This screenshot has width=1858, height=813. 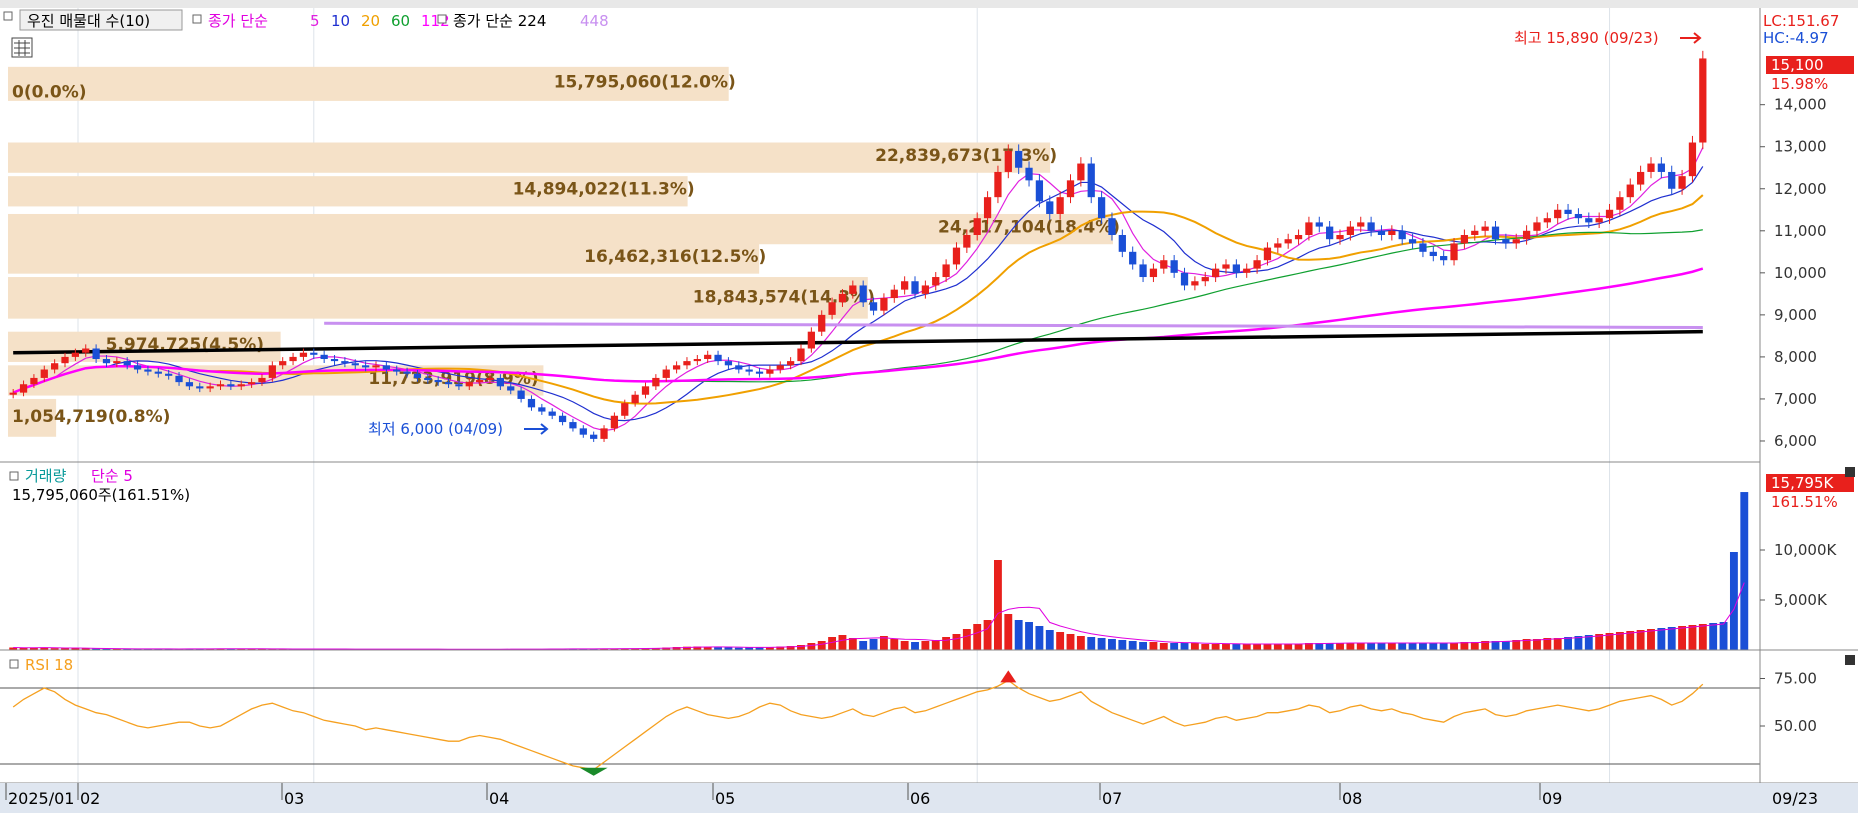 What do you see at coordinates (1801, 600) in the screenshot?
I see `volume-tick-label: 5,000K` at bounding box center [1801, 600].